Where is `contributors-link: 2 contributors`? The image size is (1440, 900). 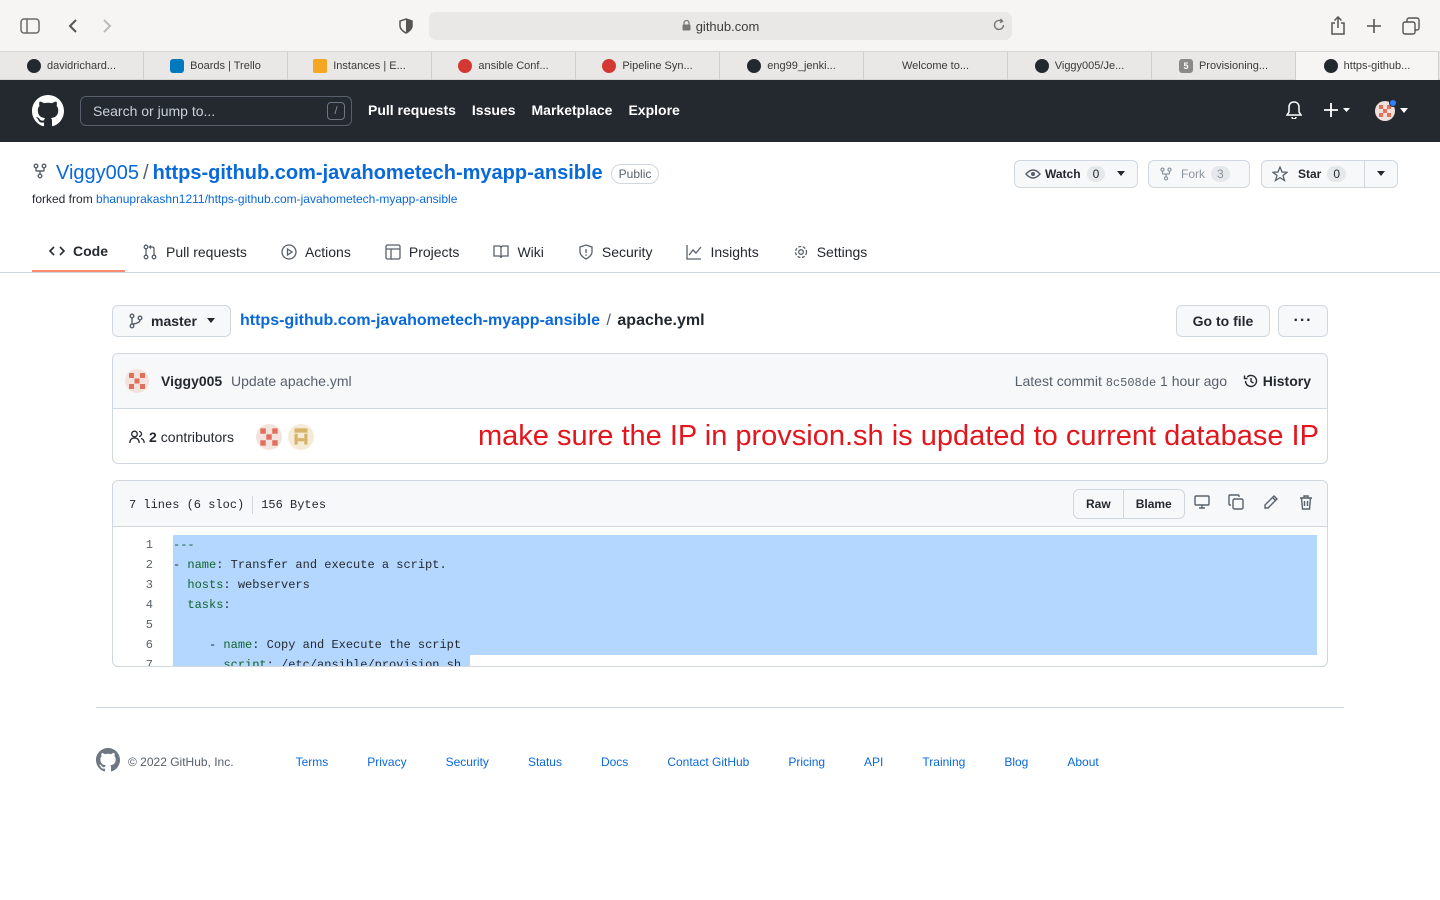
contributors-link: 2 contributors is located at coordinates (181, 437).